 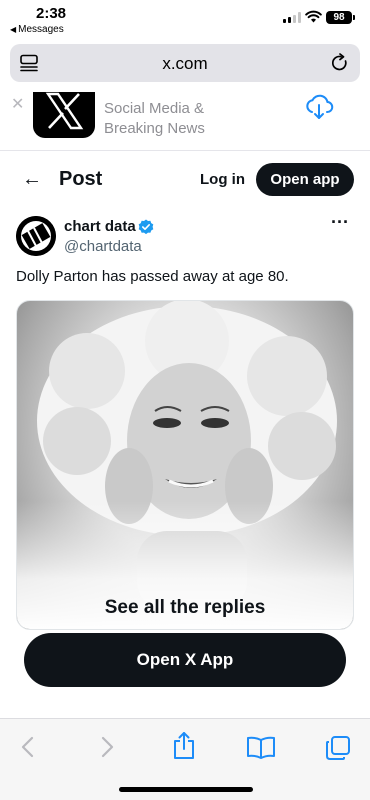 I want to click on app-store-banner: ✕ Social Media & Breaking News, so click(x=185, y=121).